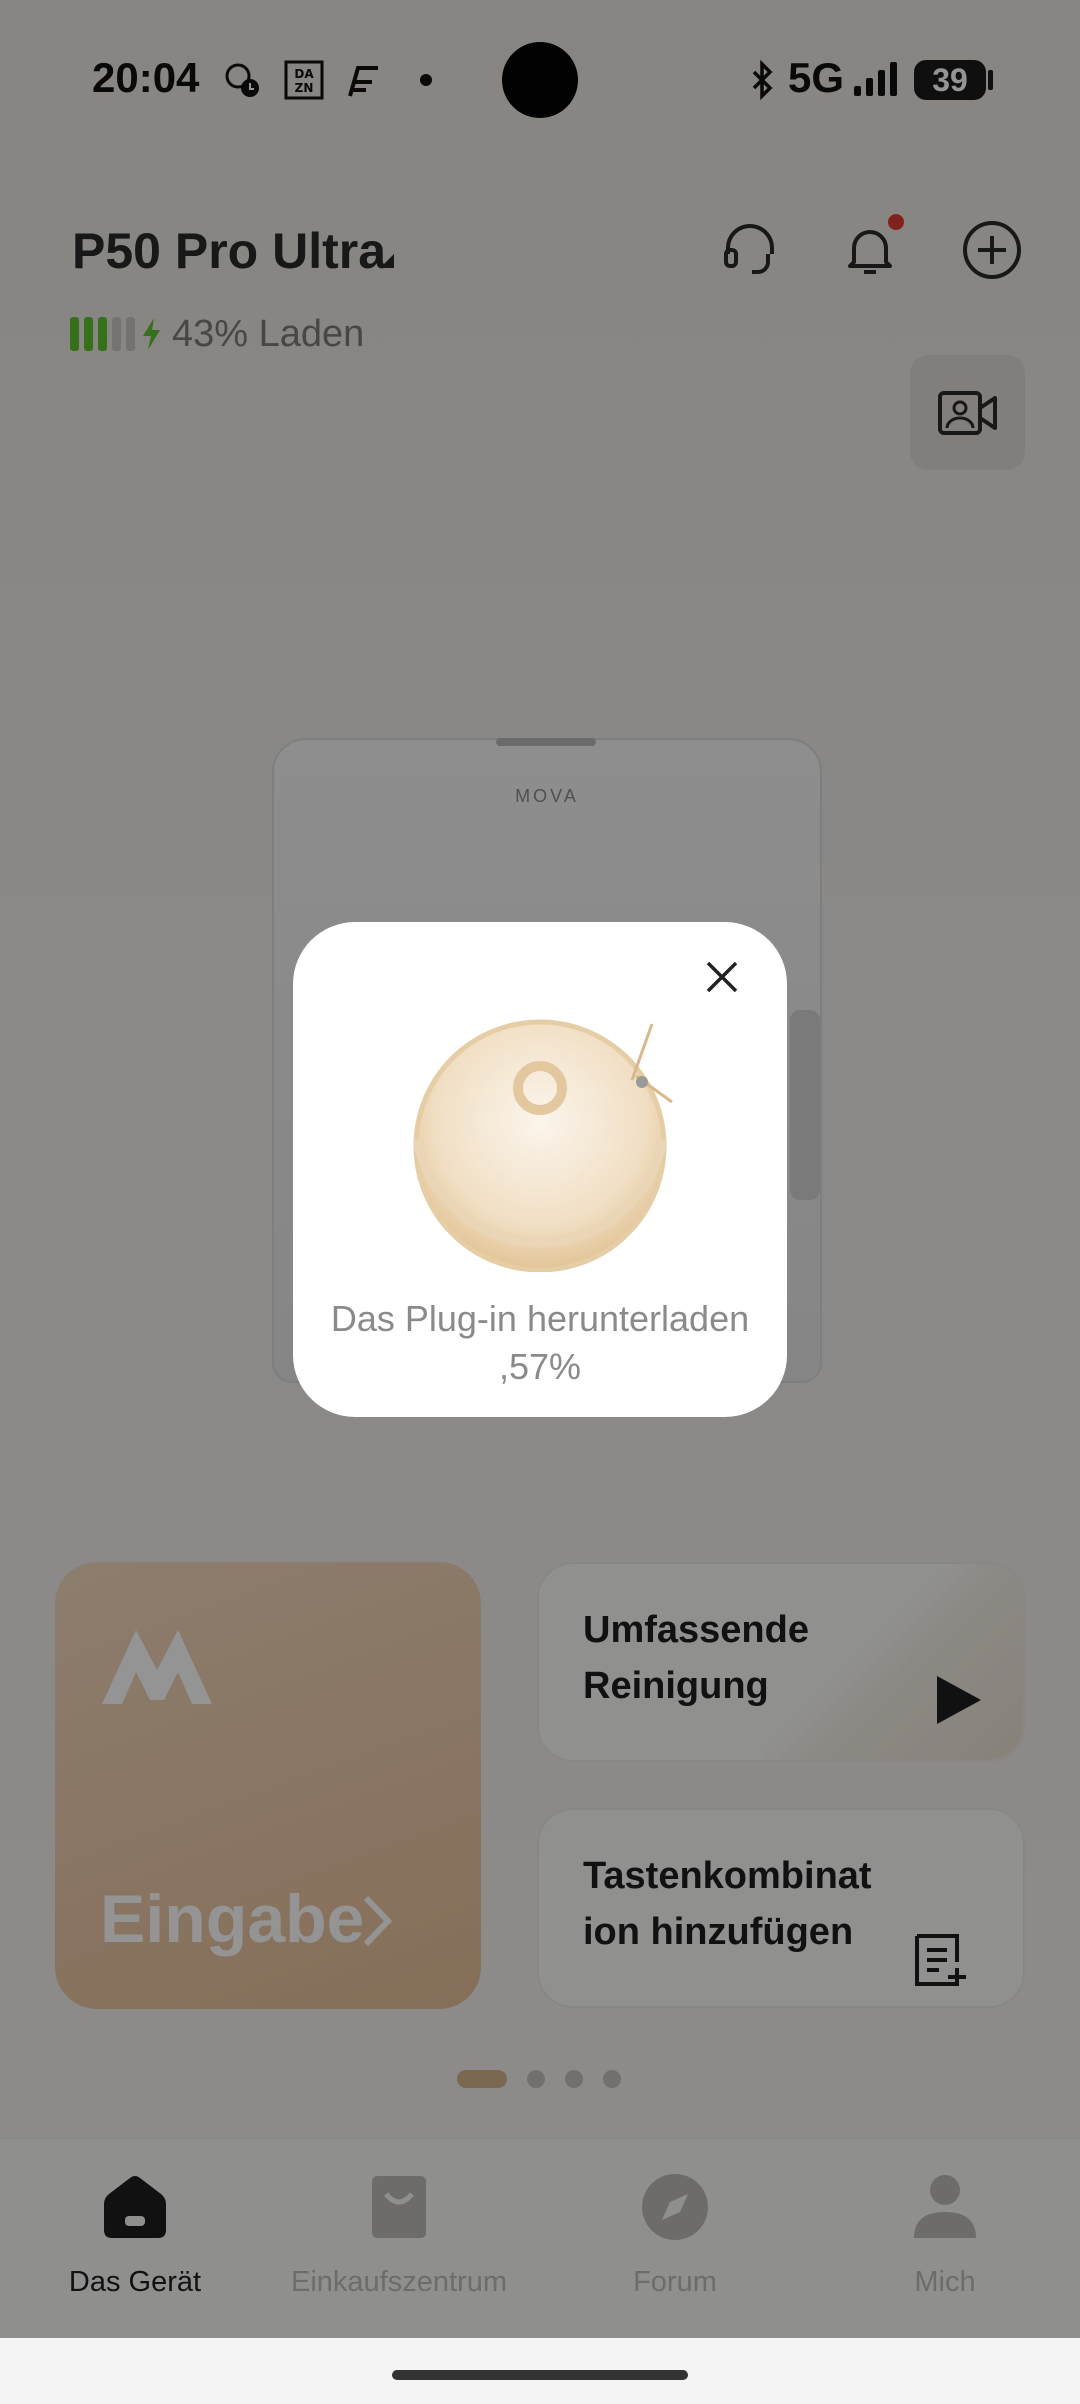  I want to click on home-indicator, so click(540, 2375).